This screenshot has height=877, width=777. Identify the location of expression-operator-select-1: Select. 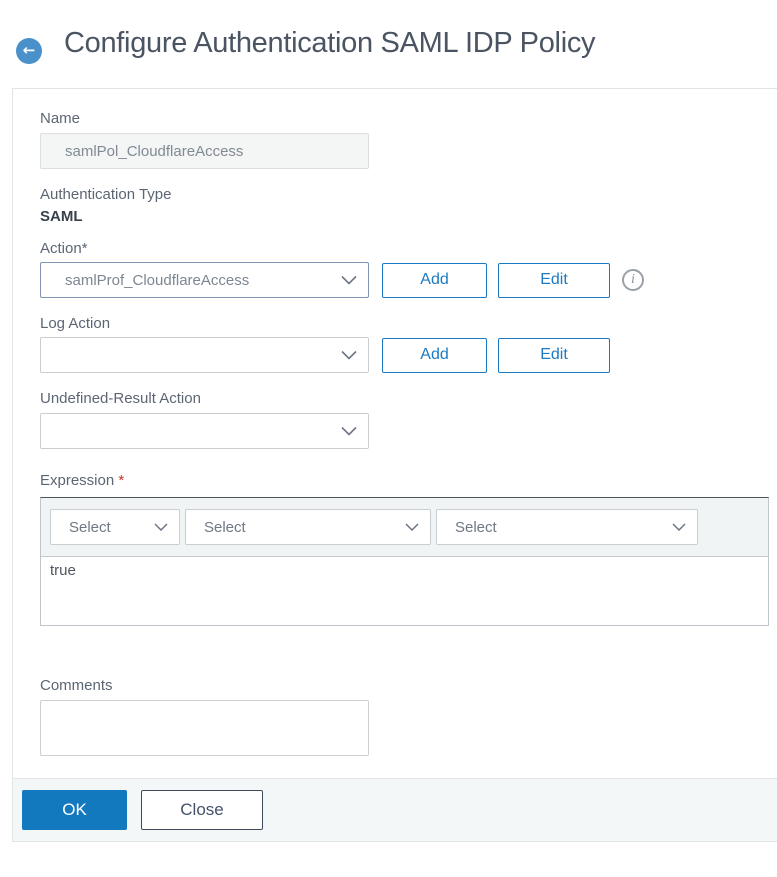
(115, 527).